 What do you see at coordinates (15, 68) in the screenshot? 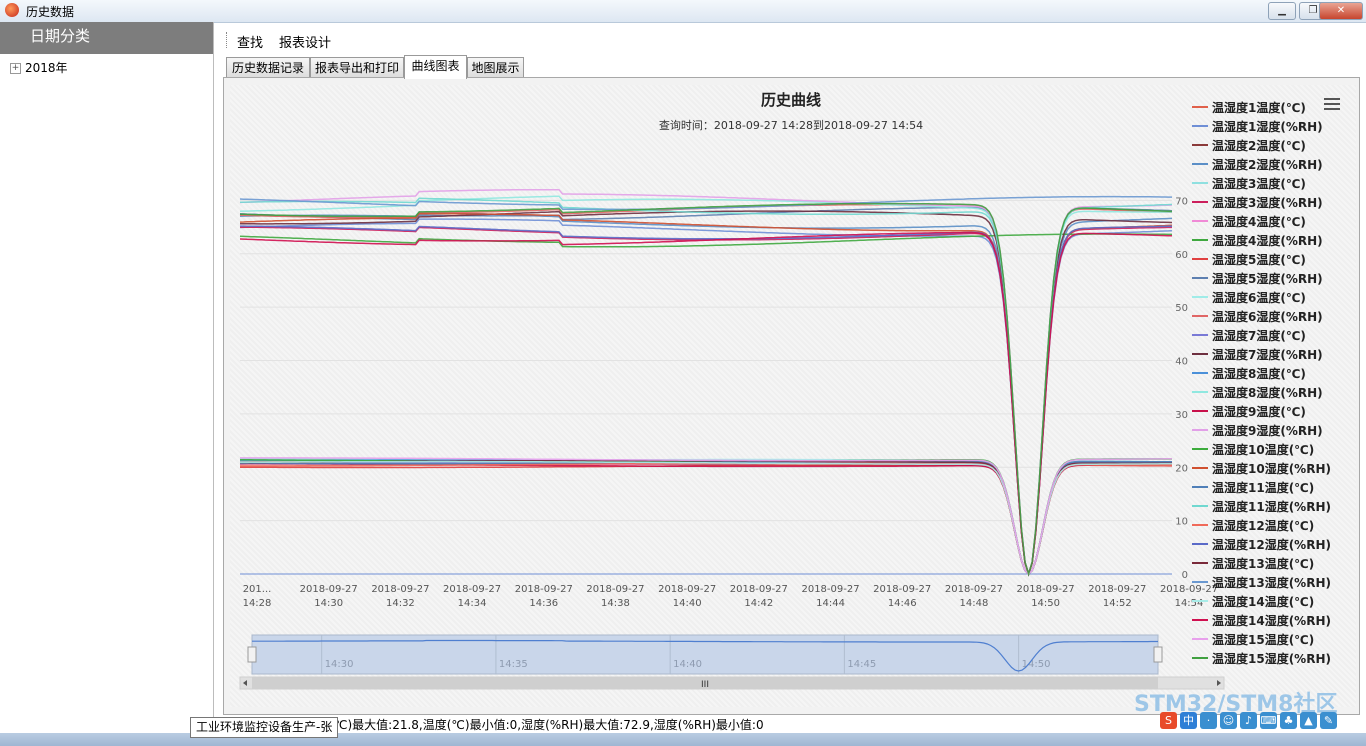
I see `expand-icon: +` at bounding box center [15, 68].